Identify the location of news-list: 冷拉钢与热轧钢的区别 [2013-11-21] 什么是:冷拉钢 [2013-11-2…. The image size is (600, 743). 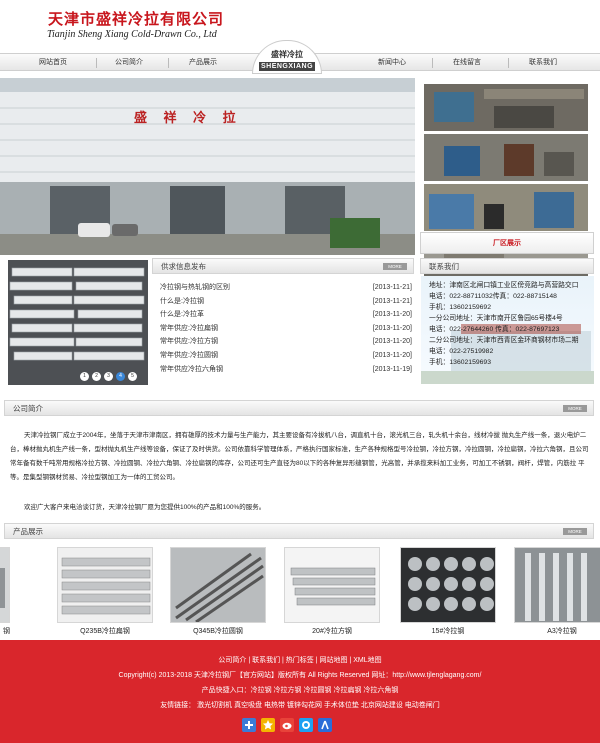
(286, 328).